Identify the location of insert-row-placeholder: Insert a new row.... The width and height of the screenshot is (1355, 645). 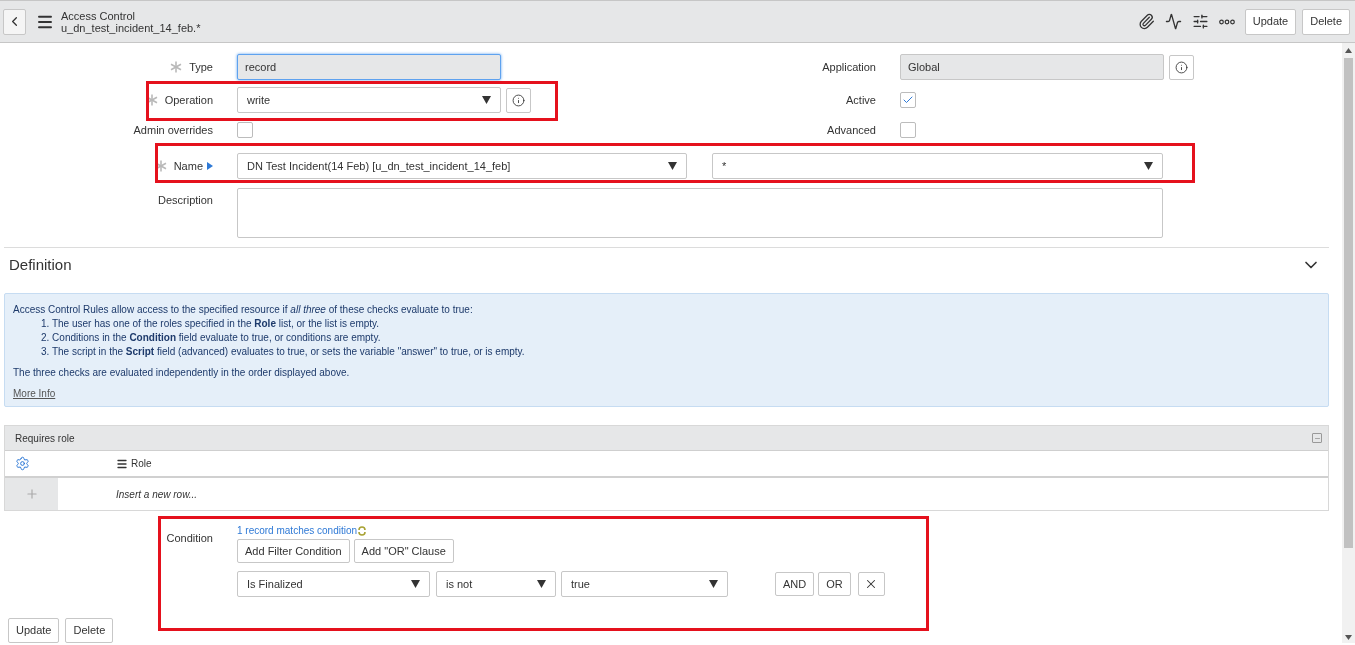
(157, 494).